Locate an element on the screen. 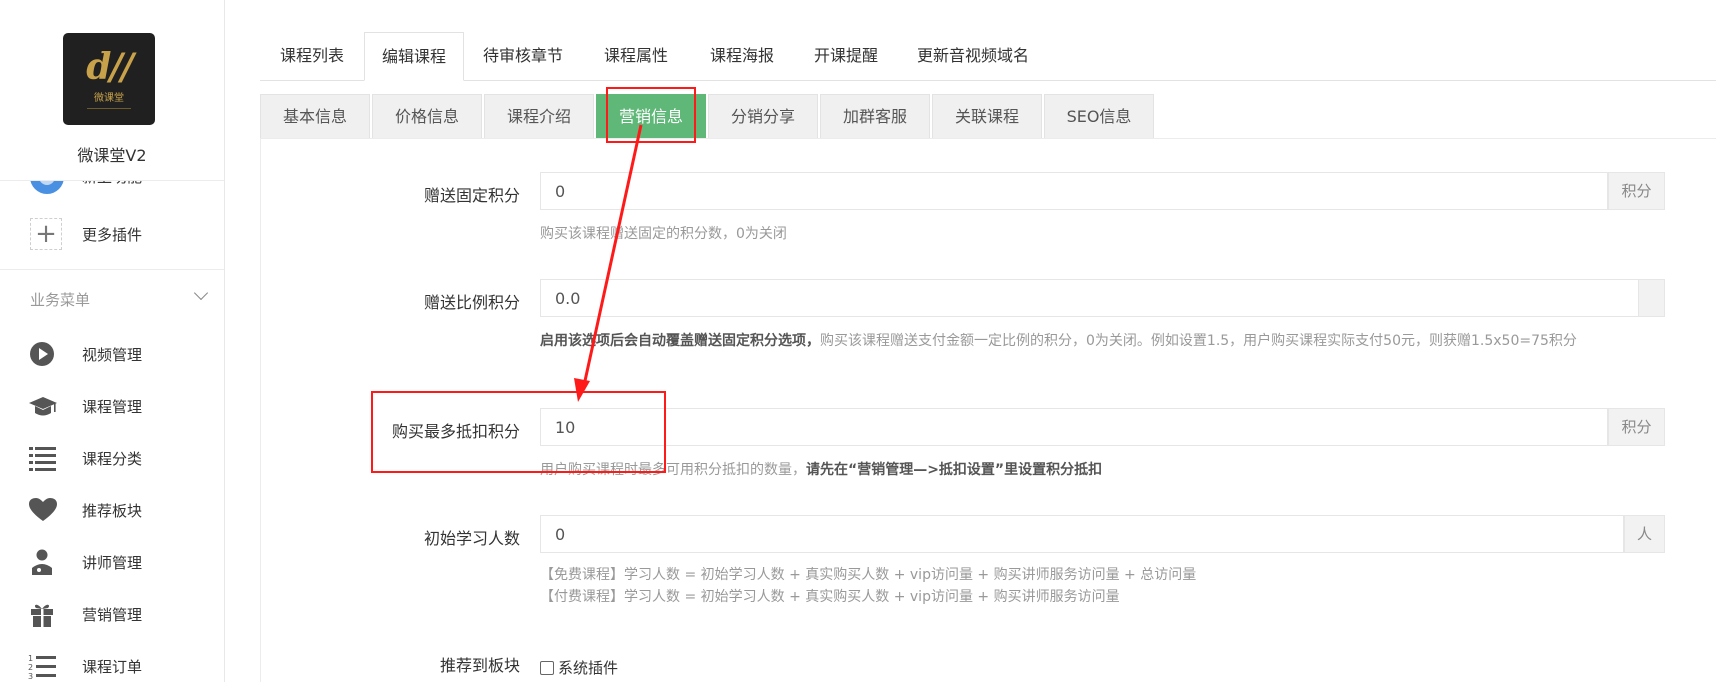  annotation-arrow-head is located at coordinates (582, 390).